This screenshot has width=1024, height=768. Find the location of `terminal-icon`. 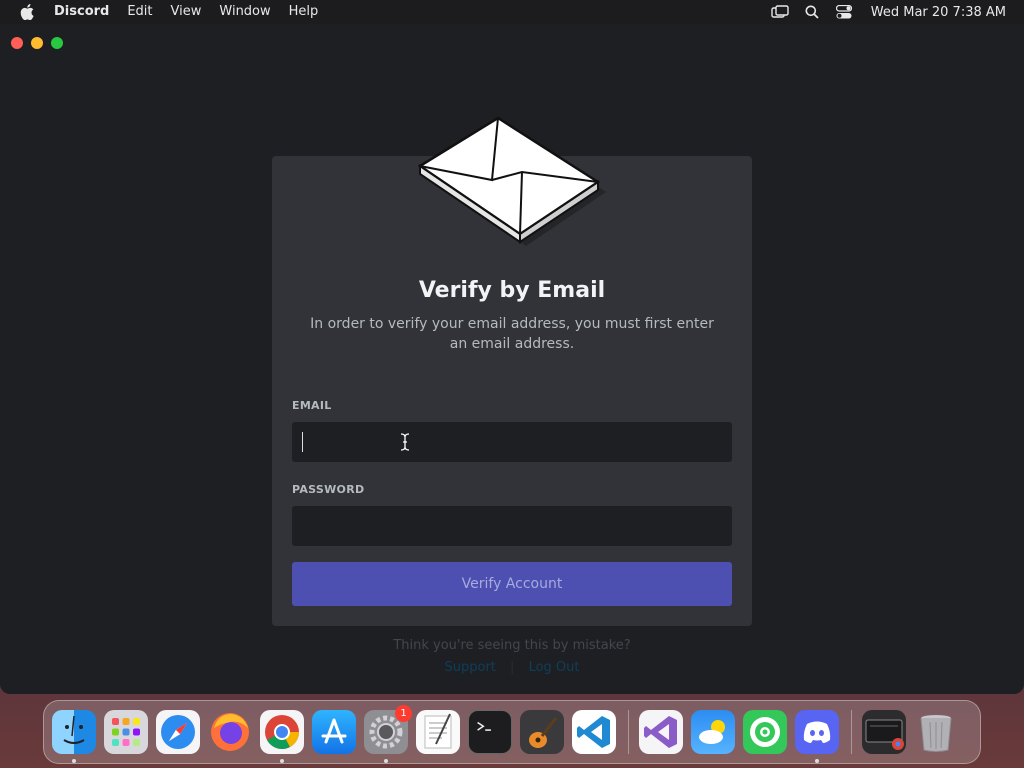

terminal-icon is located at coordinates (490, 732).